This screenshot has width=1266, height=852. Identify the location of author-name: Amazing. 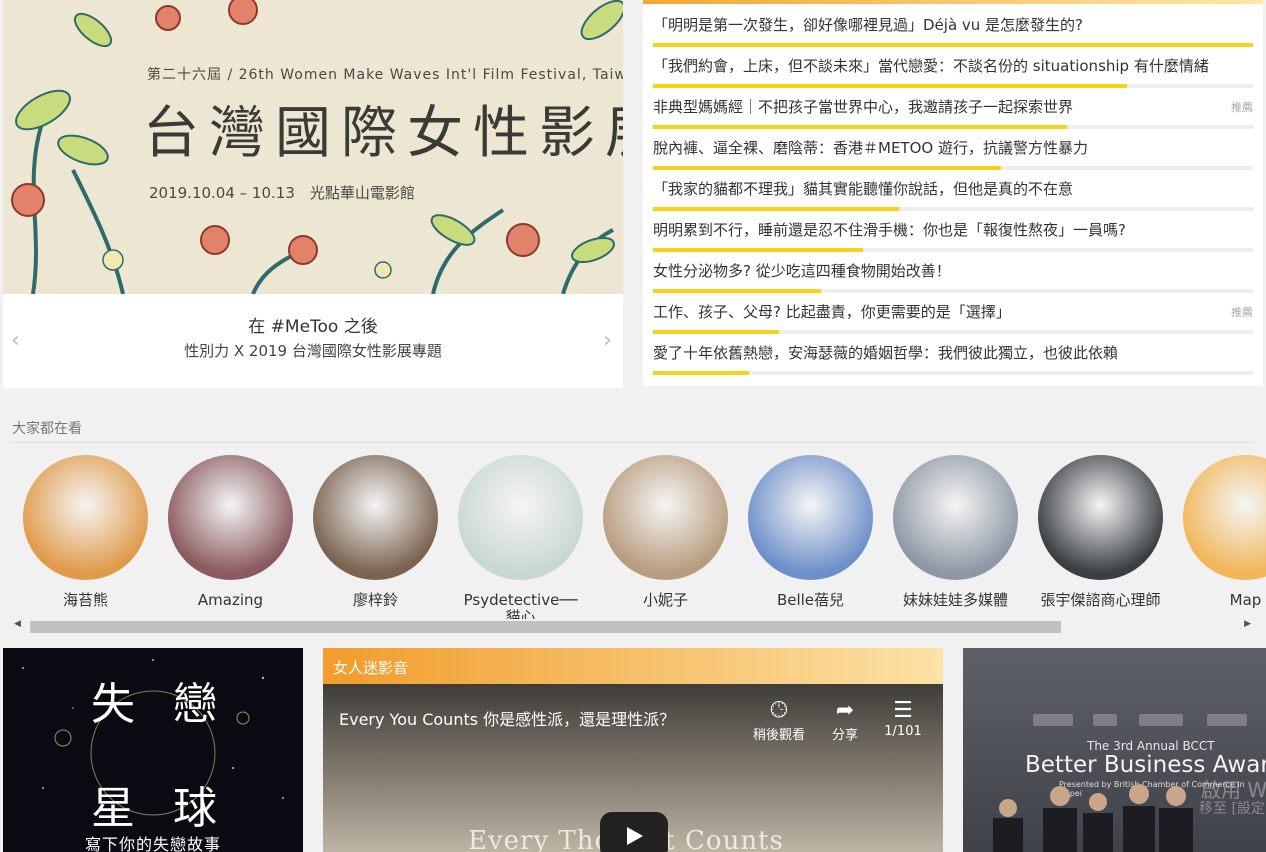
(230, 600).